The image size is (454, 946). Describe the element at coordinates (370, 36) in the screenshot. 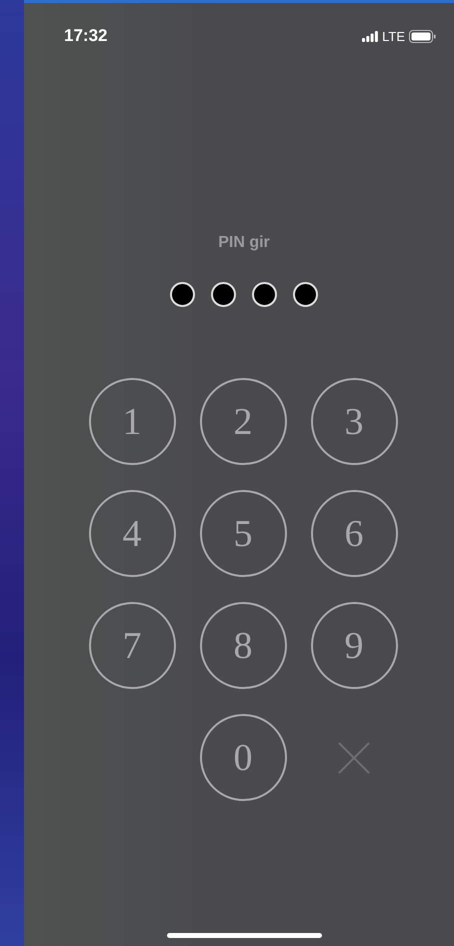

I see `signal-icon` at that location.